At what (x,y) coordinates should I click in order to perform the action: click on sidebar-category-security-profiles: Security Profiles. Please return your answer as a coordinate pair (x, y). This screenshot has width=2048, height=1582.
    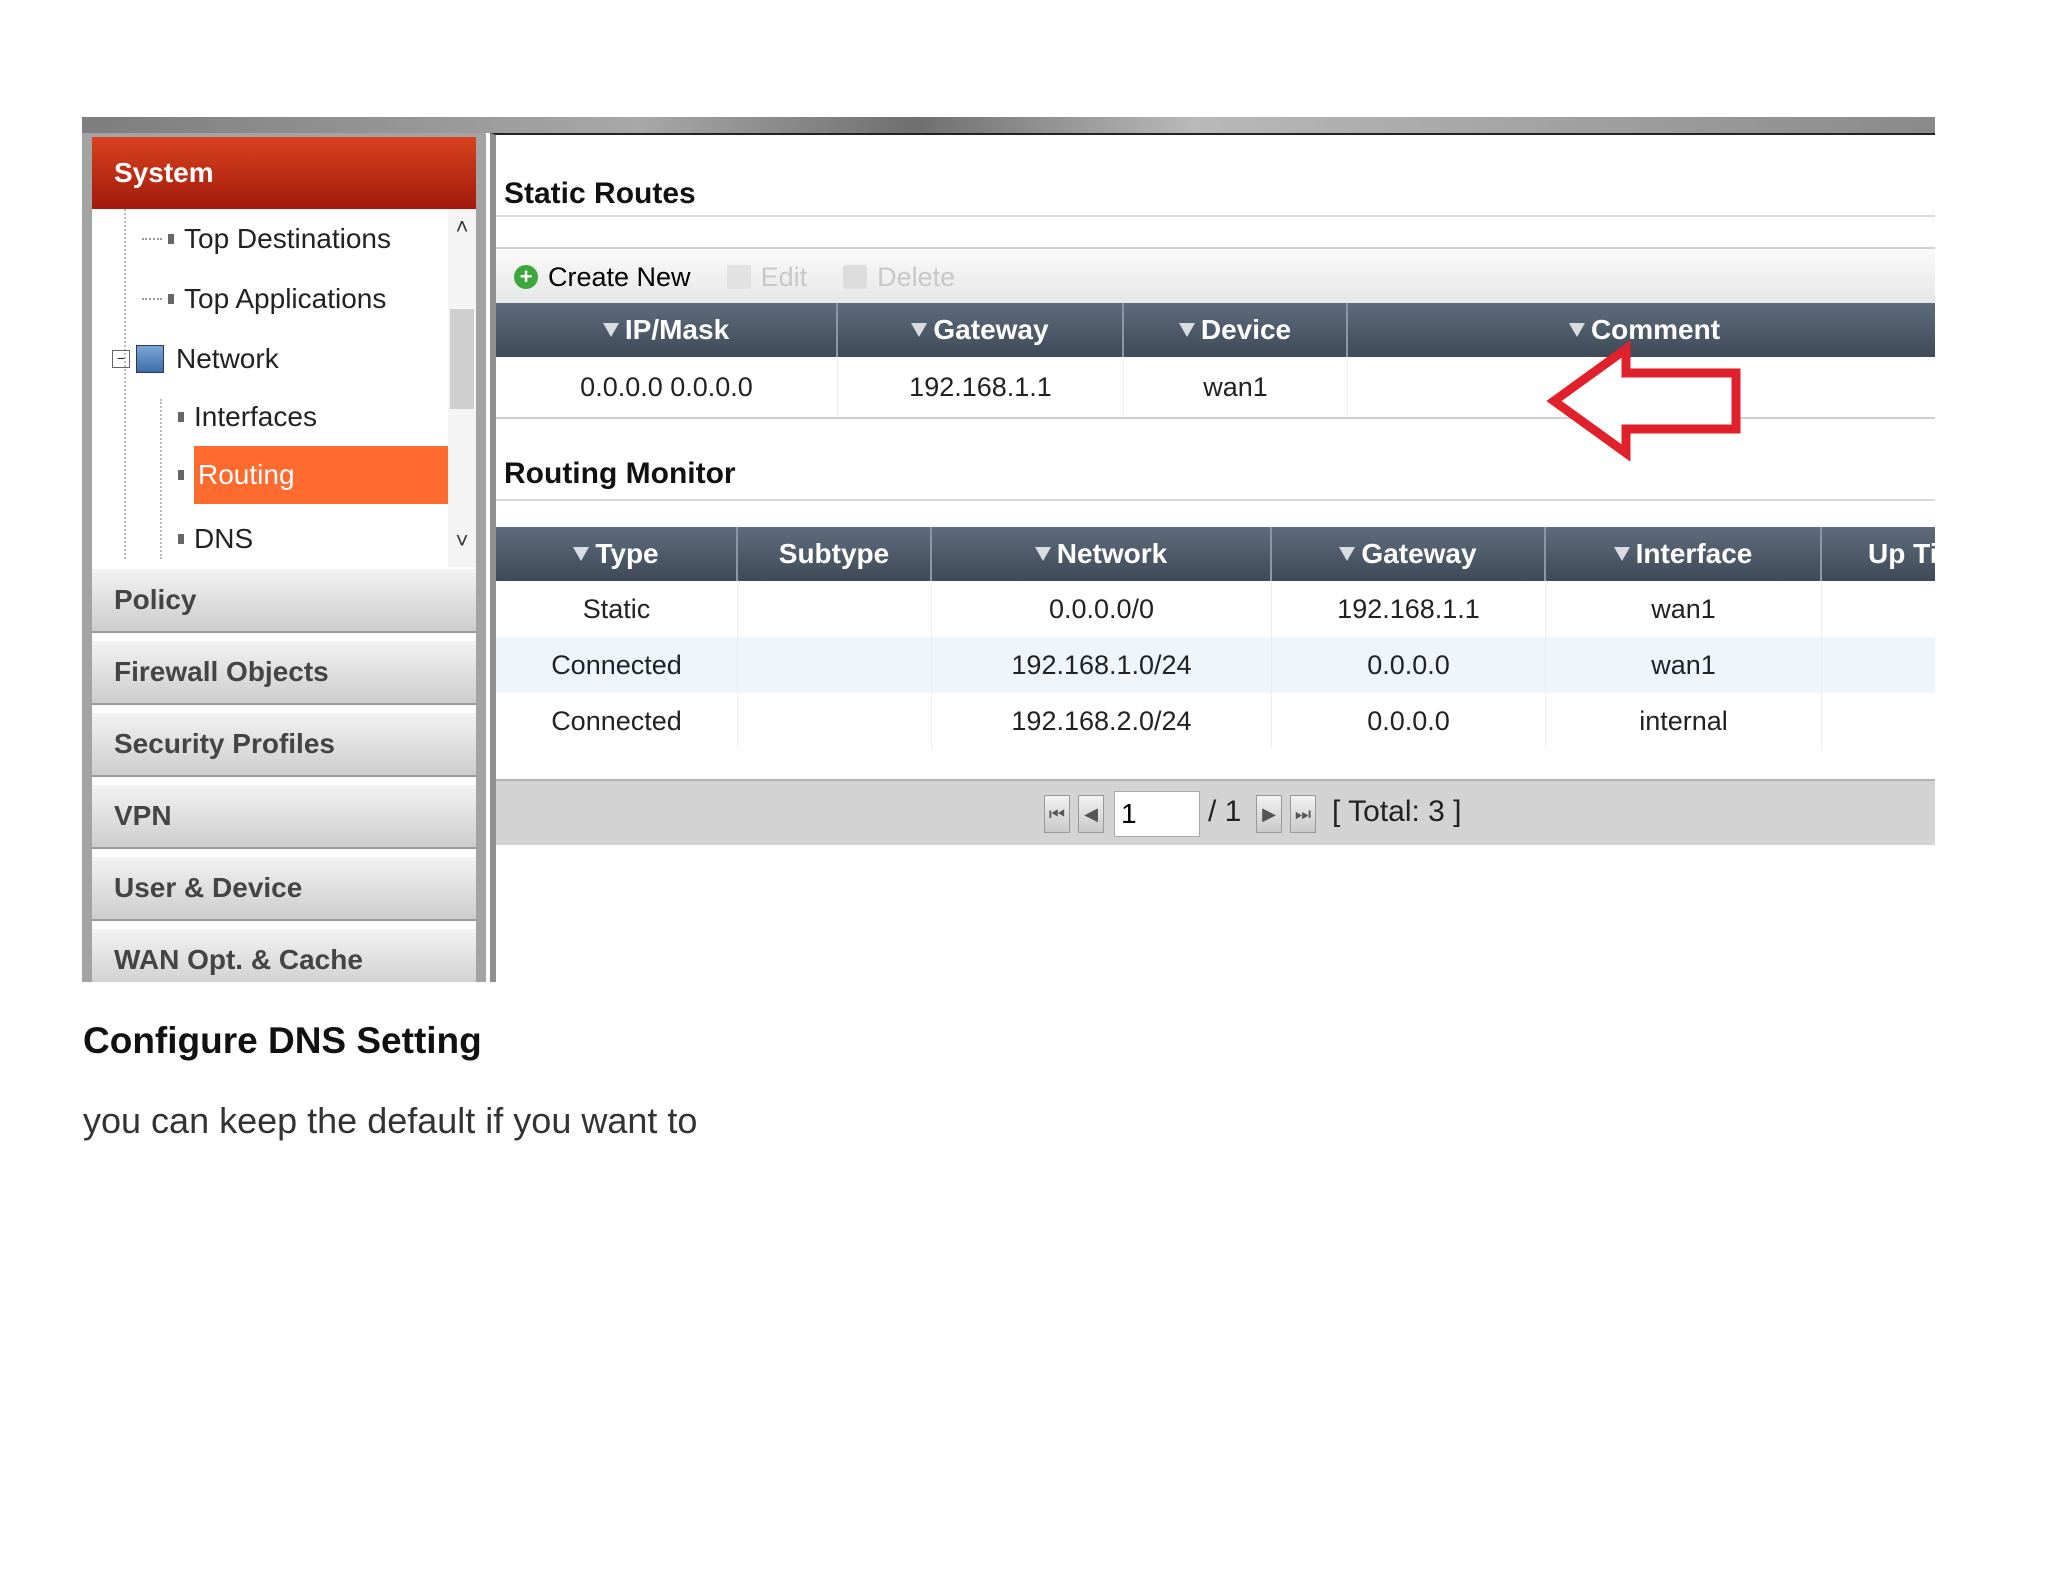
    Looking at the image, I should click on (284, 744).